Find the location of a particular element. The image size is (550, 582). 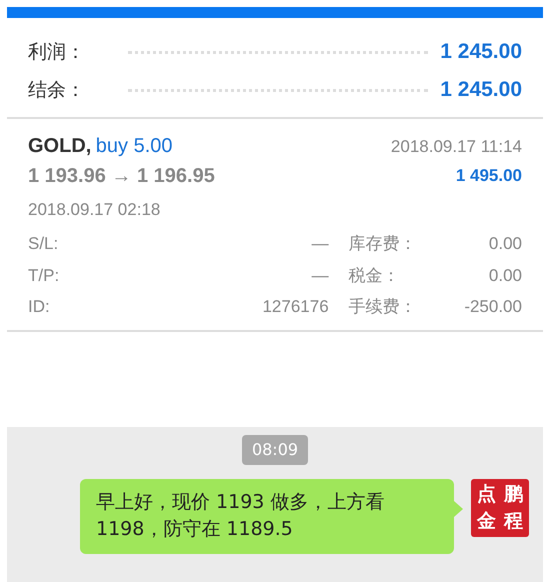

open-time: 2018.09.17 02:18 is located at coordinates (94, 209).